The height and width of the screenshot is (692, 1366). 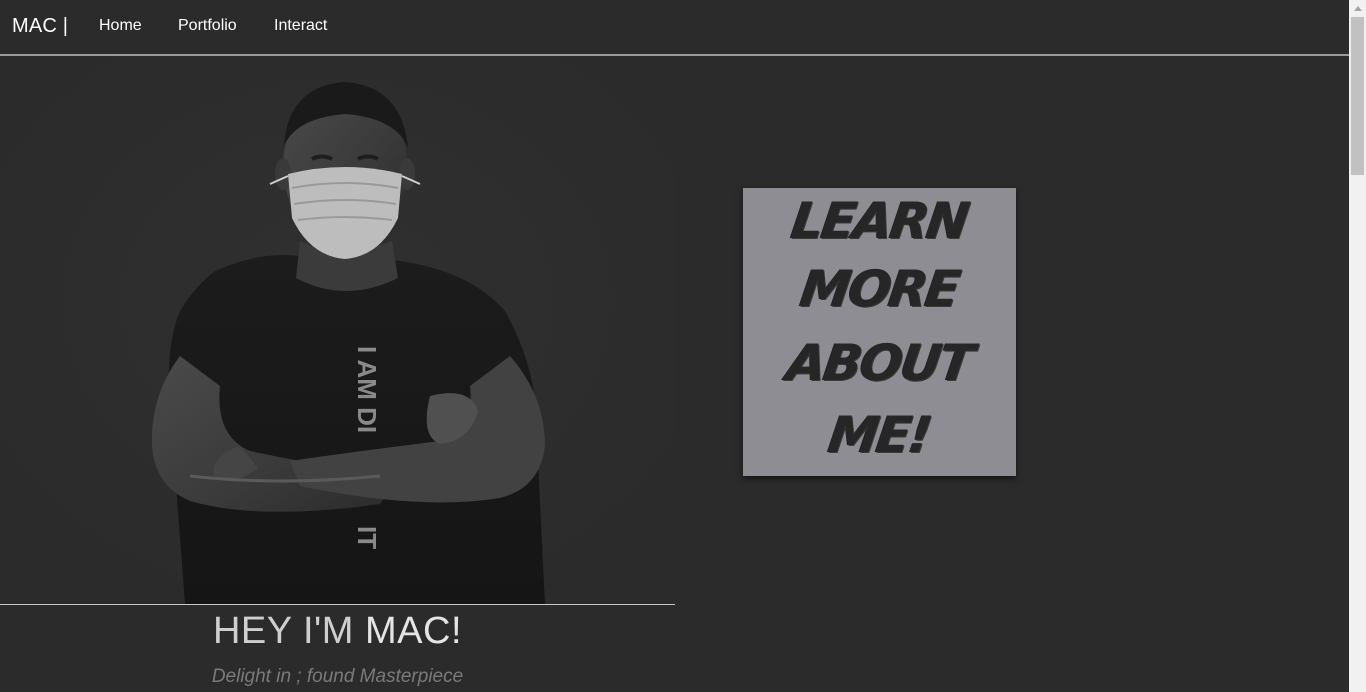 What do you see at coordinates (879, 289) in the screenshot?
I see `learn-more-line-2: MORE` at bounding box center [879, 289].